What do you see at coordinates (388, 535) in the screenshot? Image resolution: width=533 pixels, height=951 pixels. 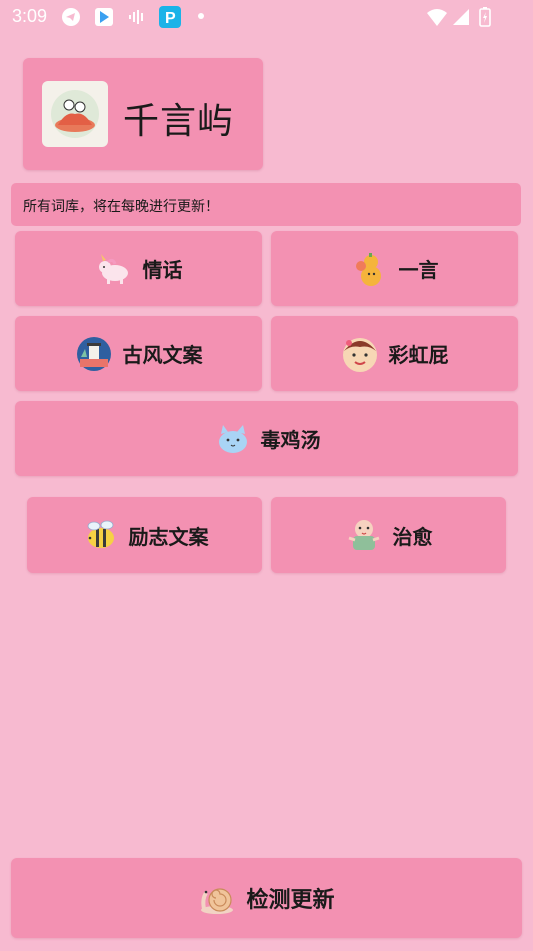 I see `category-button-zhiyu: 治愈` at bounding box center [388, 535].